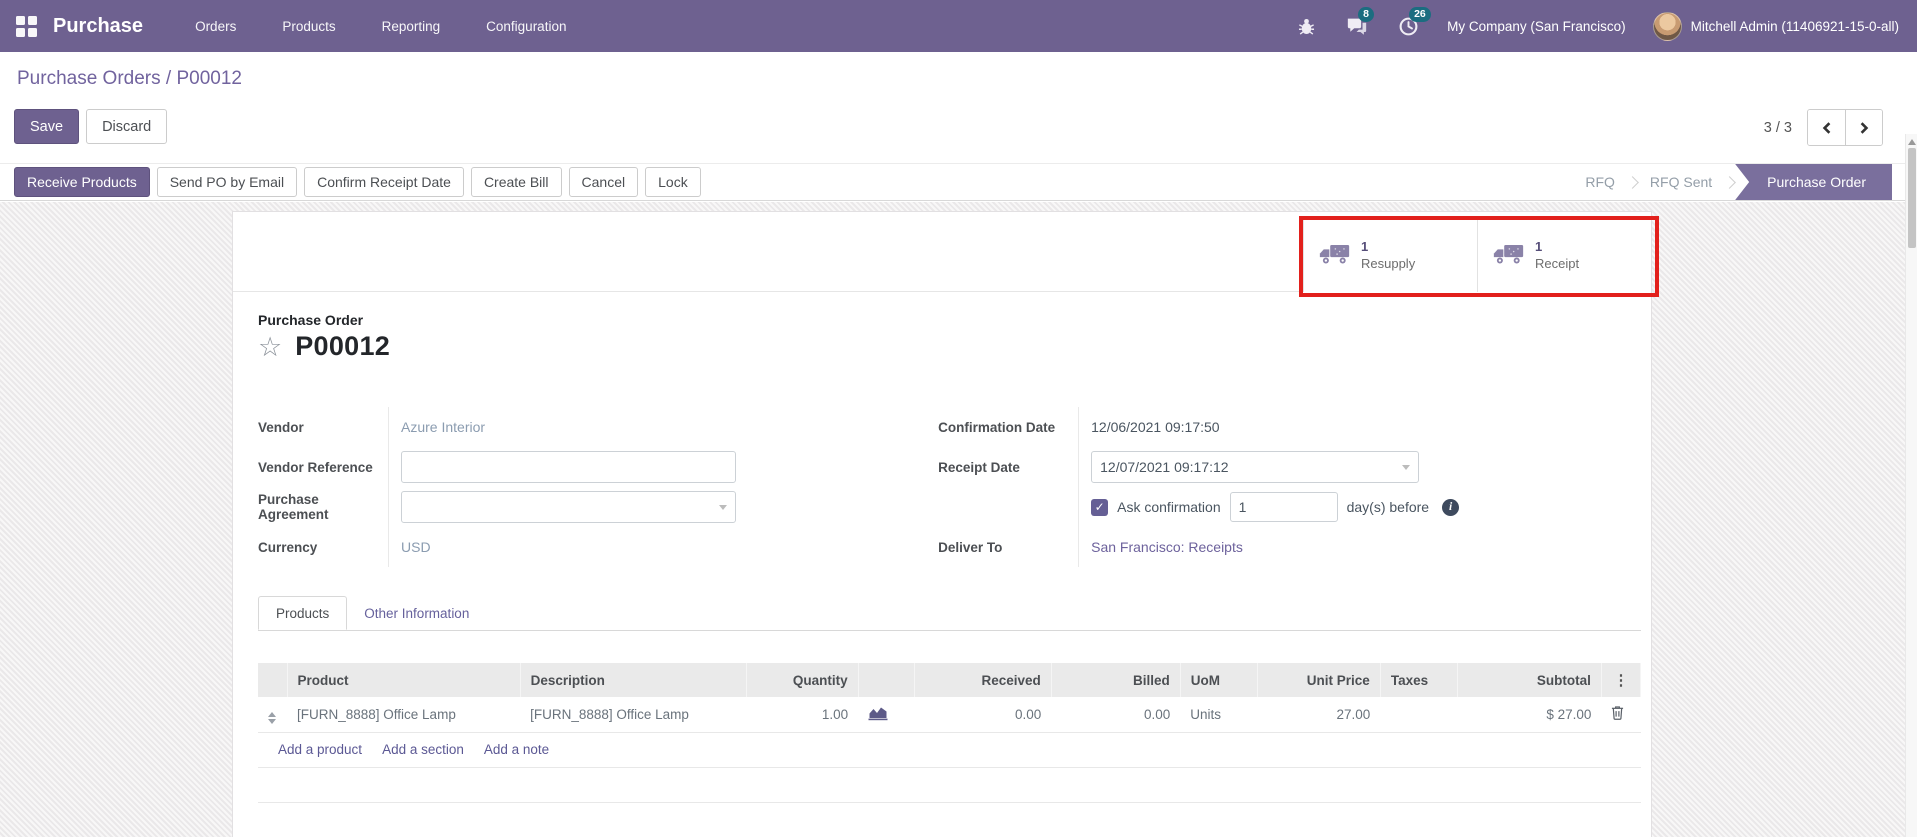 The width and height of the screenshot is (1917, 837). What do you see at coordinates (82, 182) in the screenshot?
I see `receive-products-button: Receive Products` at bounding box center [82, 182].